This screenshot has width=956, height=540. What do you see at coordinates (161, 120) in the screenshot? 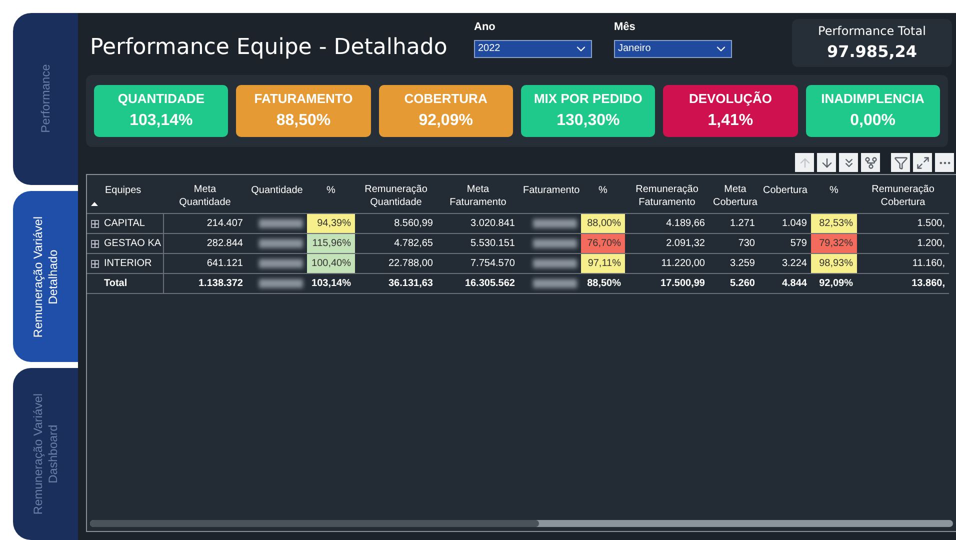
I see `kpi-value: 103,14%` at bounding box center [161, 120].